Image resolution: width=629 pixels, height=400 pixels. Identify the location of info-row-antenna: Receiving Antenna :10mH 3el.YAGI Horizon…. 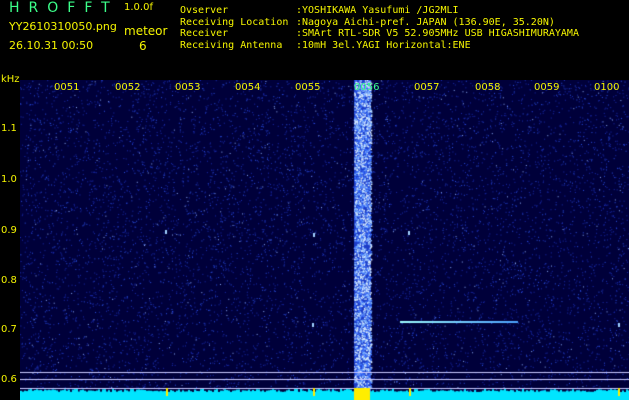
(379, 46).